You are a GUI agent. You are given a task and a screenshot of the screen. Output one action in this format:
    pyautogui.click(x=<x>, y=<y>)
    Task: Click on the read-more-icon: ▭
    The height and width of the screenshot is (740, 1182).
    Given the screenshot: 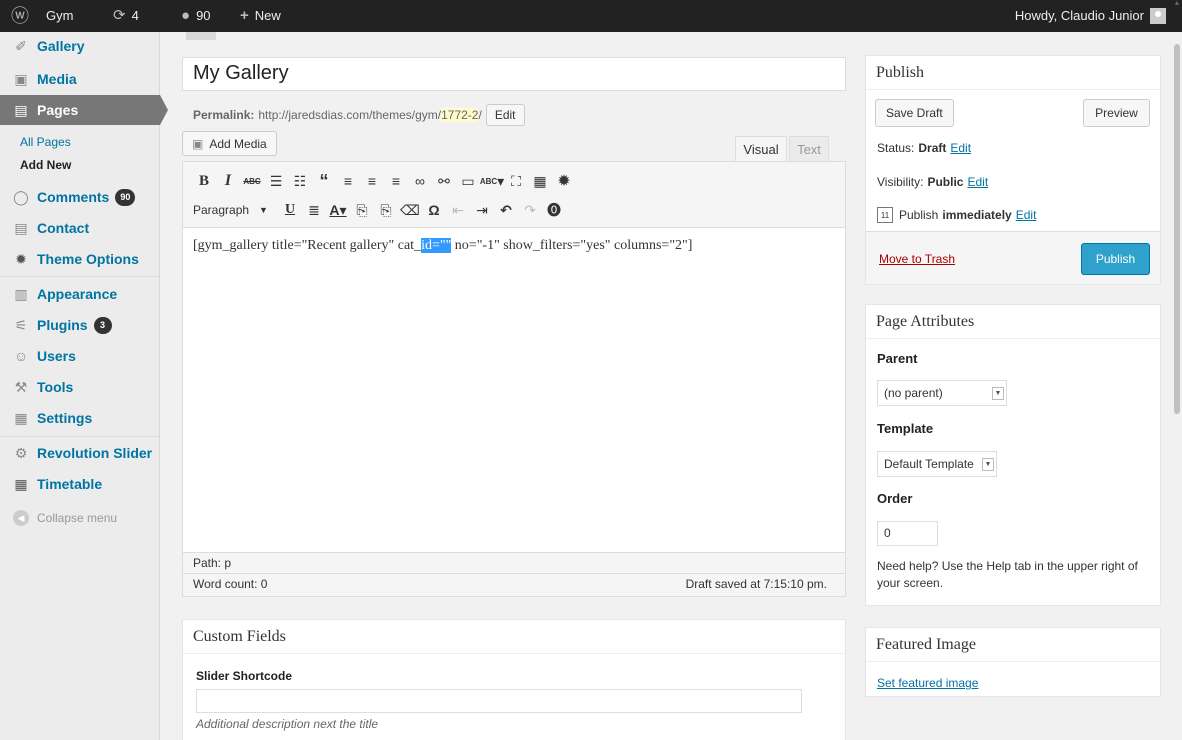 What is the action you would take?
    pyautogui.click(x=468, y=181)
    